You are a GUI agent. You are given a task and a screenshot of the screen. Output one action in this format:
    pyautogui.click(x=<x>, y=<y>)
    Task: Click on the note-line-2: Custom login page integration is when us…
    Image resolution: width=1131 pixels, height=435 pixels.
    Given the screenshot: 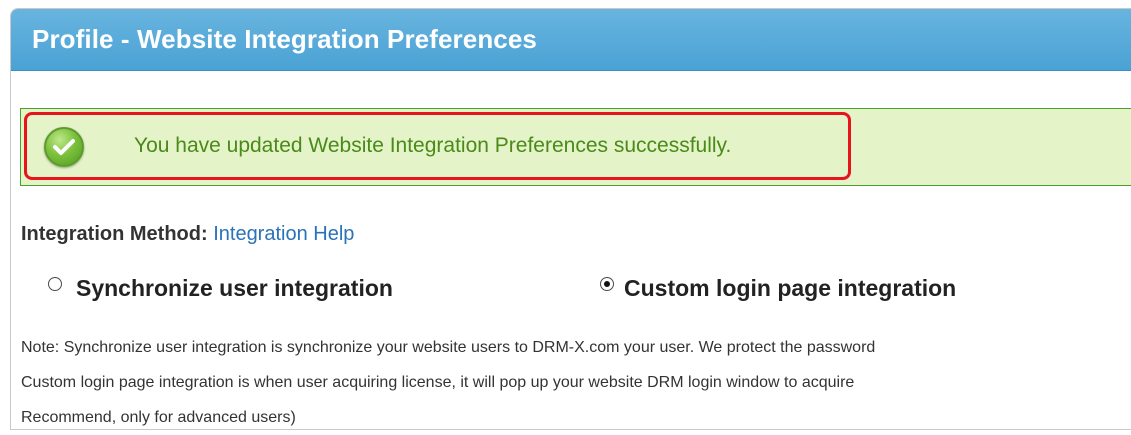 What is the action you would take?
    pyautogui.click(x=438, y=382)
    